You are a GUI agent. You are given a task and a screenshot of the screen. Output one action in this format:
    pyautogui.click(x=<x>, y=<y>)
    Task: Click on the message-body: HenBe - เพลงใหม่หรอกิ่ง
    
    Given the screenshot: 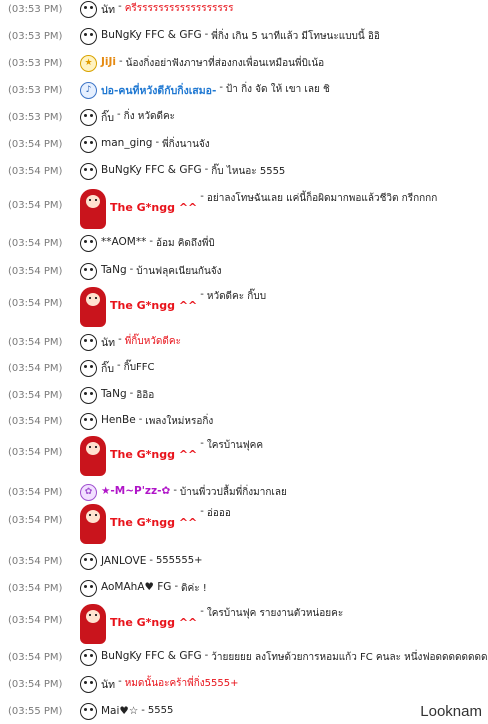 What is the action you would take?
    pyautogui.click(x=157, y=421)
    